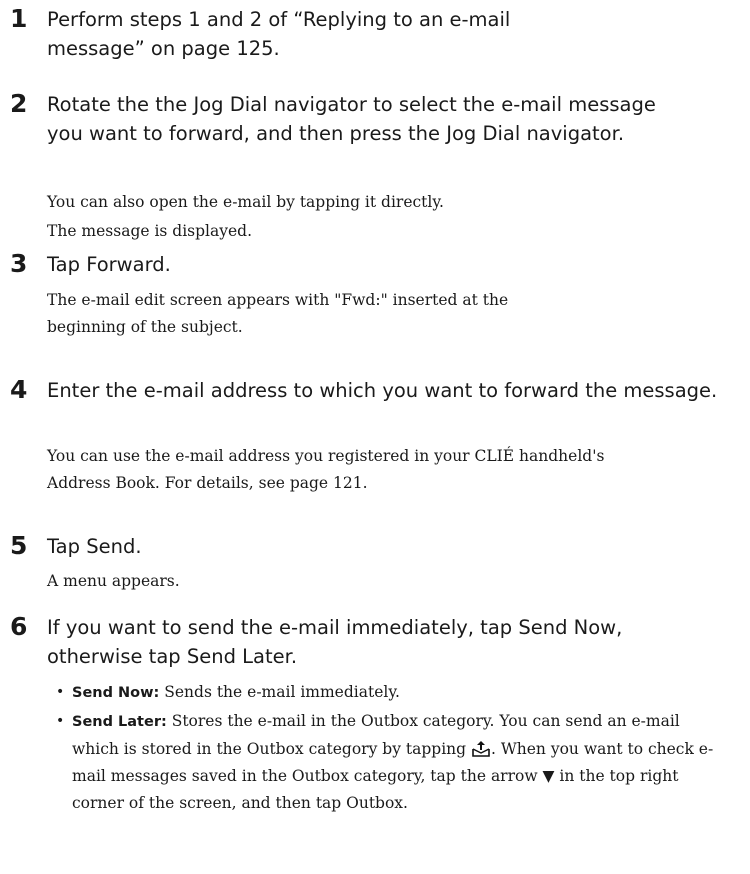  What do you see at coordinates (19, 626) in the screenshot?
I see `step-number: 6` at bounding box center [19, 626].